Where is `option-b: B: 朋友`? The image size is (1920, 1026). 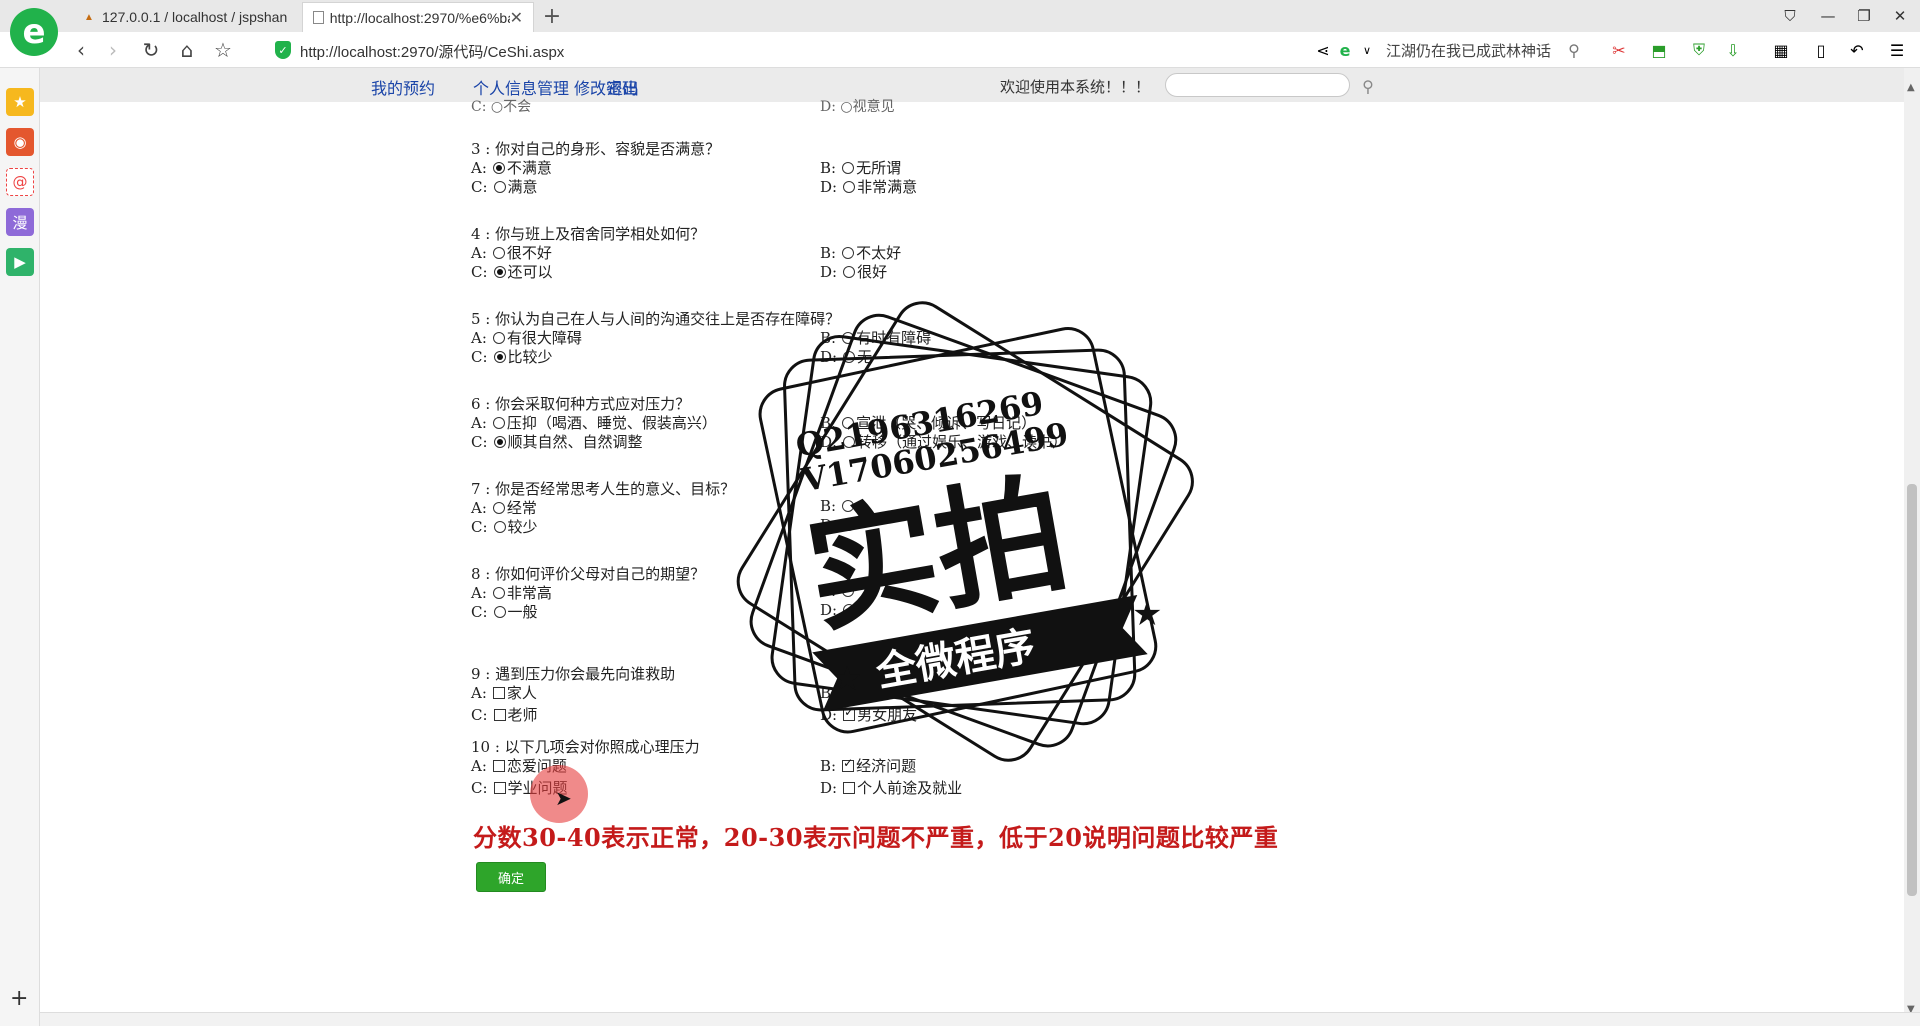
option-b: B: 朋友 is located at coordinates (853, 692).